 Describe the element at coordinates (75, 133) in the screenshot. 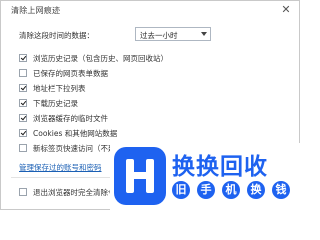

I see `option-label: Cookies 和其他网站数据` at that location.